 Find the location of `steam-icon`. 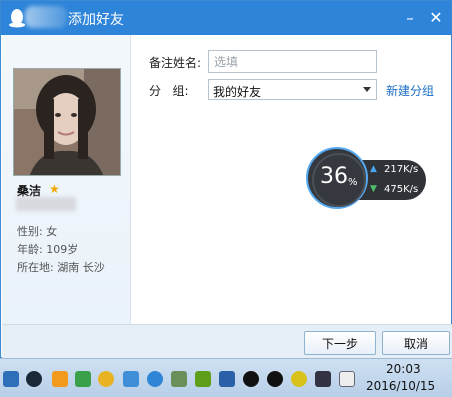

steam-icon is located at coordinates (34, 379).